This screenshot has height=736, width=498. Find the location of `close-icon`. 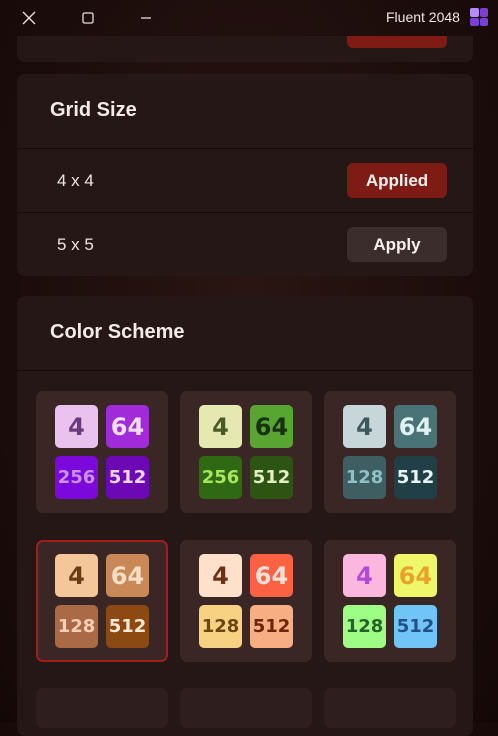

close-icon is located at coordinates (29, 18).